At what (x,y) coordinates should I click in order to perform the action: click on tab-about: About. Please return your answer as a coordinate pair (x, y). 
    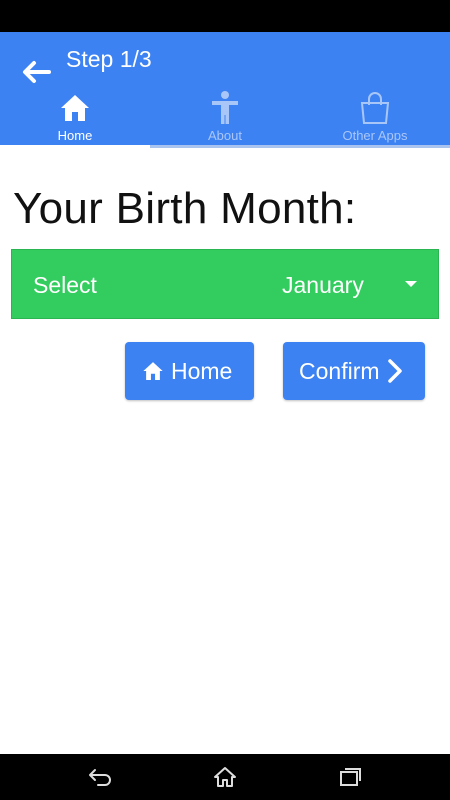
    Looking at the image, I should click on (225, 118).